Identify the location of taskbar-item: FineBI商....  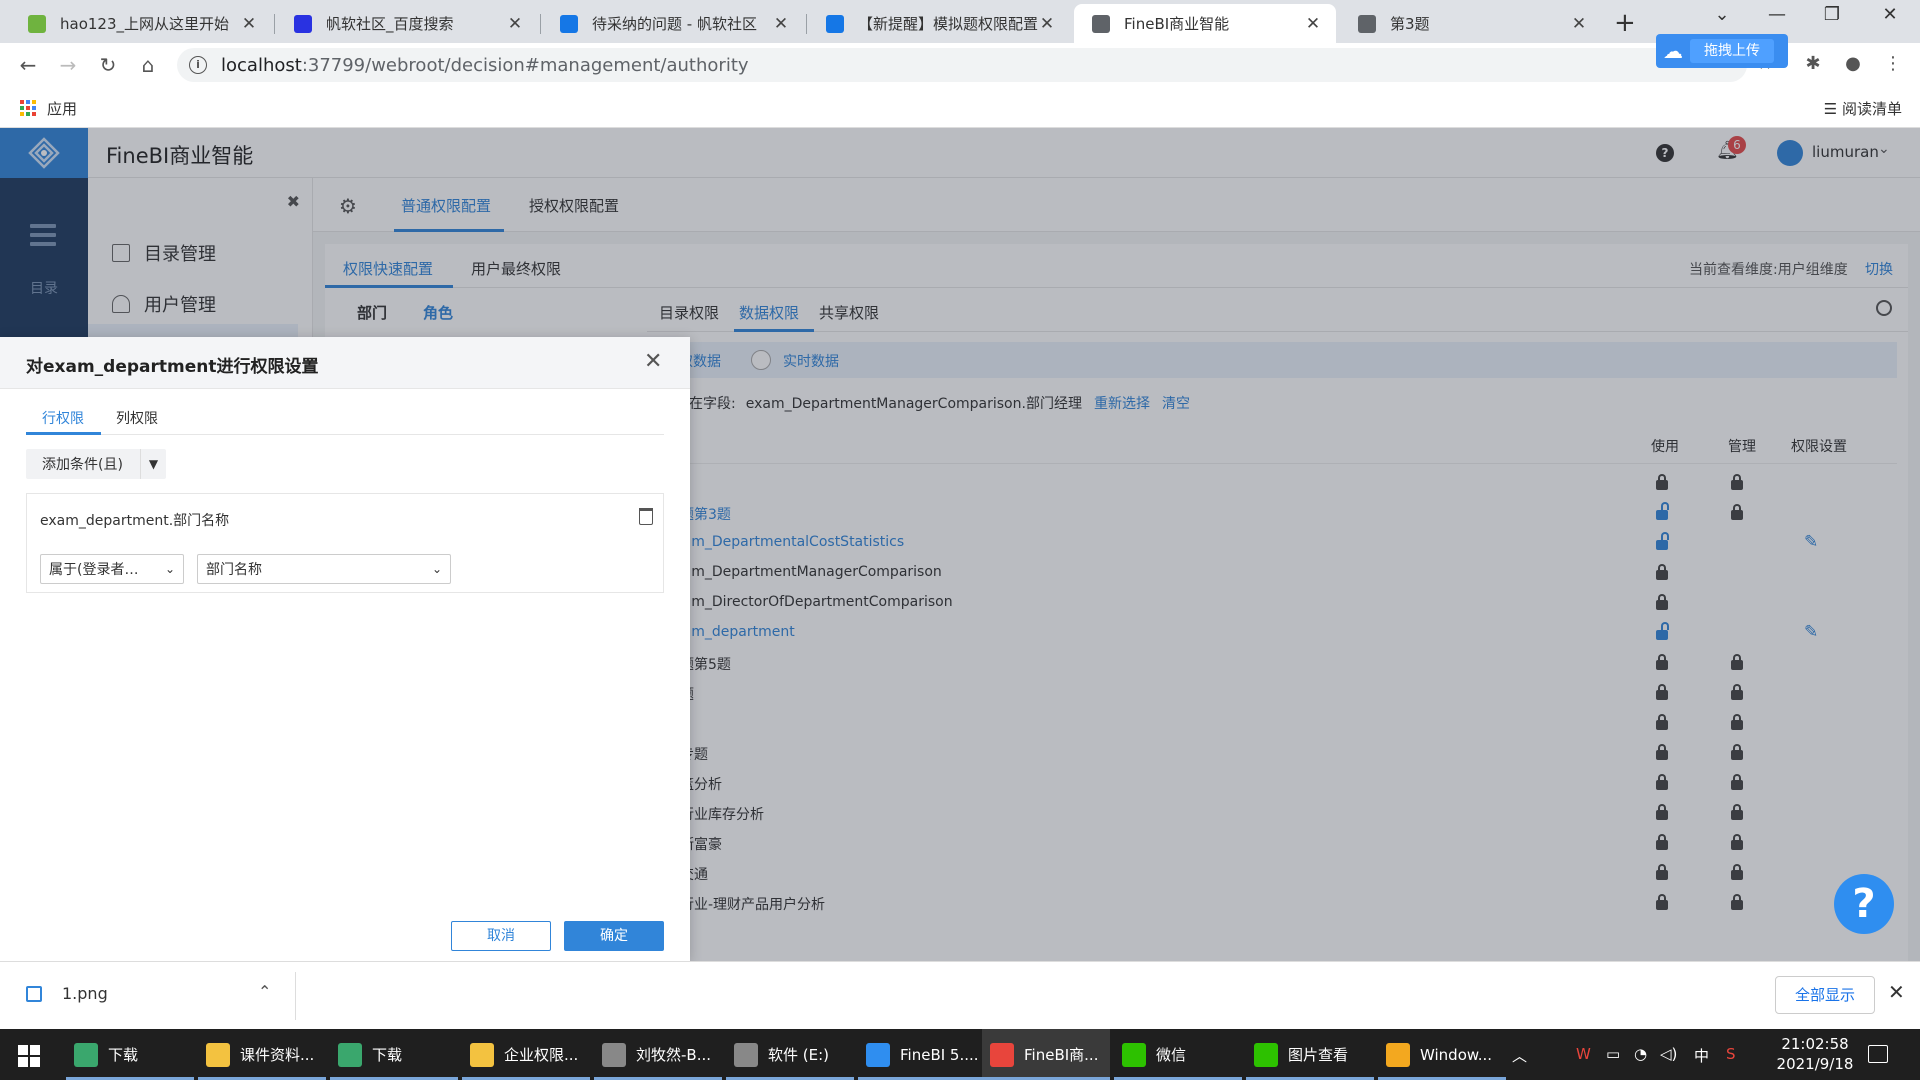
(1046, 1054).